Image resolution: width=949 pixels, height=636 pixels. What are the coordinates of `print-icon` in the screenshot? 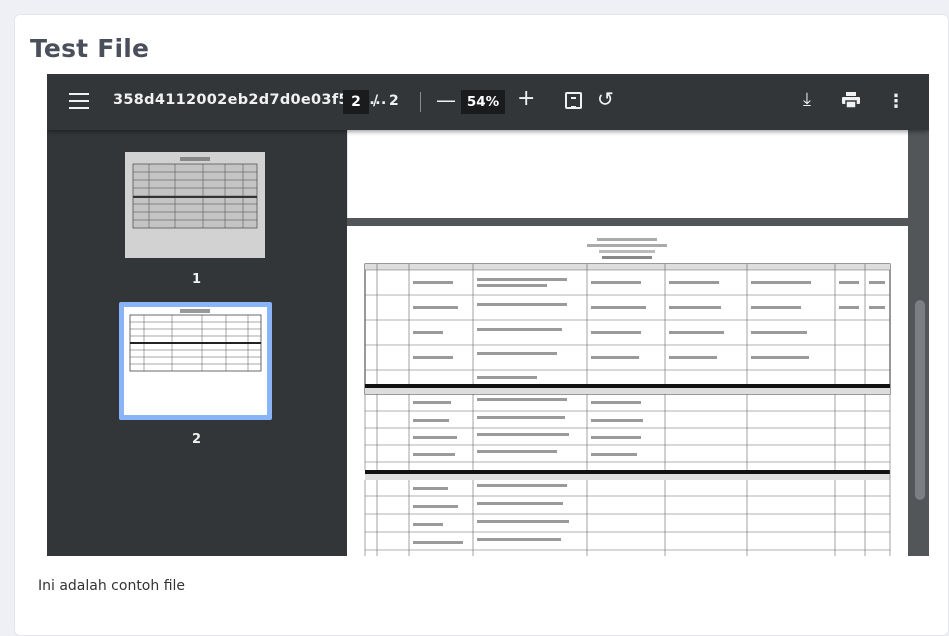 It's located at (851, 100).